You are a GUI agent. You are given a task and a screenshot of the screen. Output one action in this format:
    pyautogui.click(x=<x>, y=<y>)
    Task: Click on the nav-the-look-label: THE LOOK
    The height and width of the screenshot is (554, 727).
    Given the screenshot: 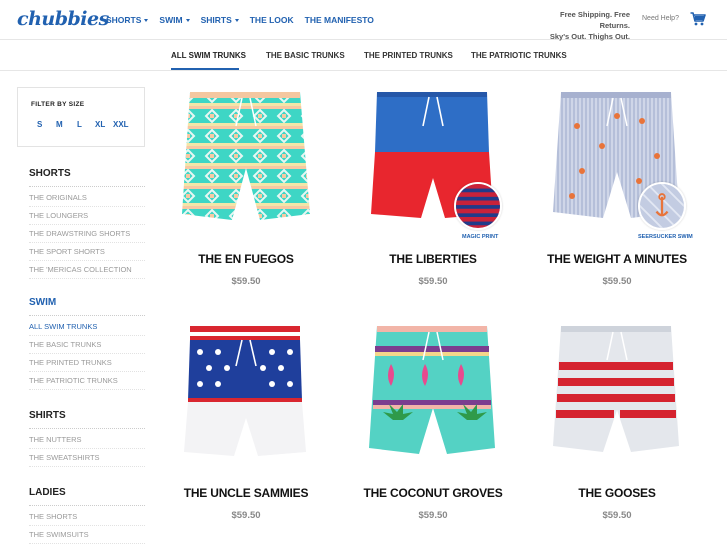 What is the action you would take?
    pyautogui.click(x=271, y=20)
    